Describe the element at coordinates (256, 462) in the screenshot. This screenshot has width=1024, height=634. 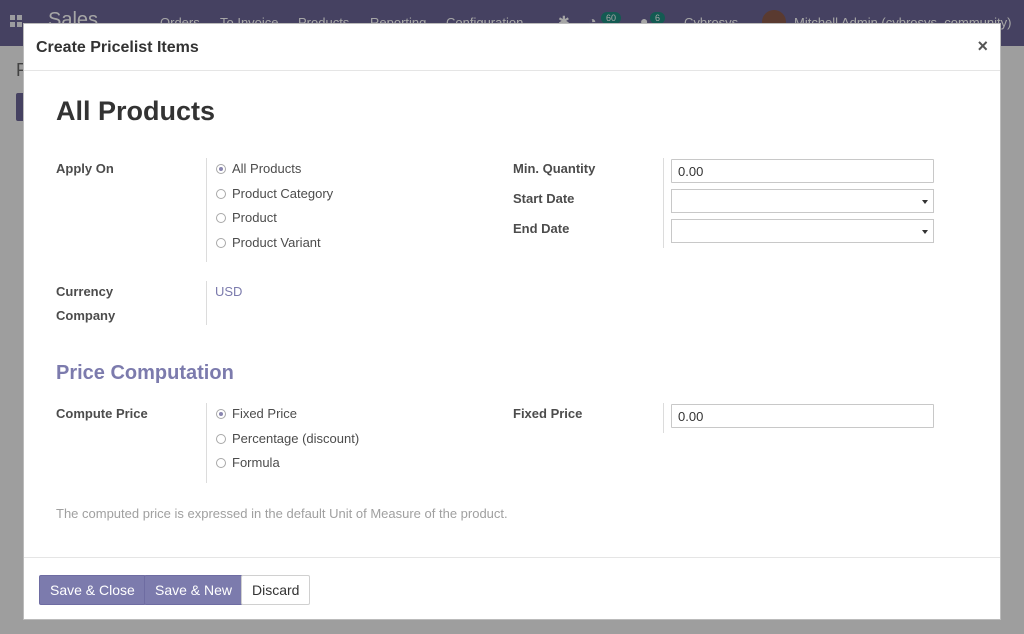
I see `radio-label: Formula` at that location.